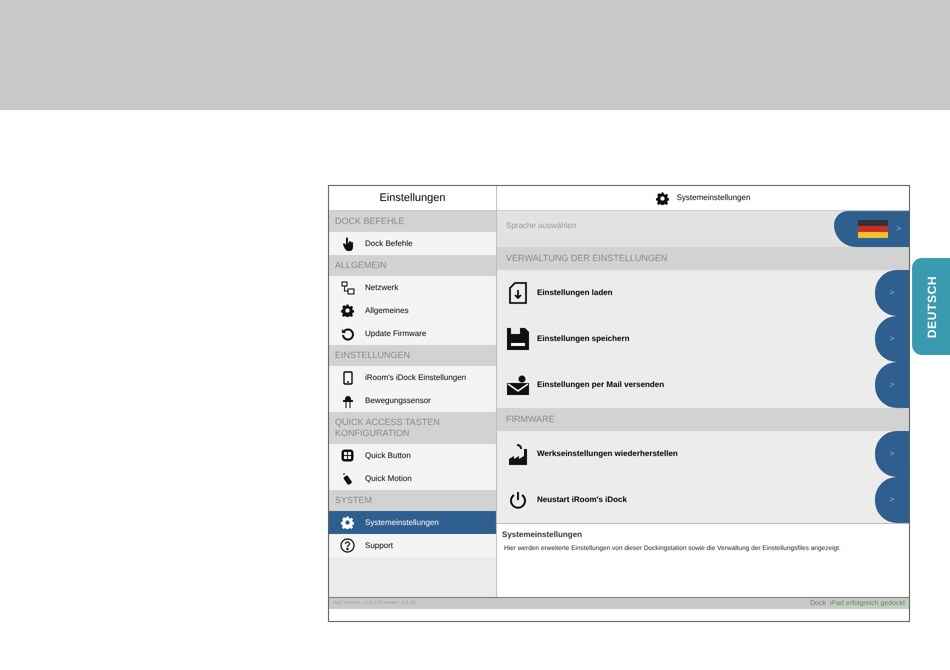 Image resolution: width=950 pixels, height=670 pixels. Describe the element at coordinates (412, 287) in the screenshot. I see `sidebar-item: Netzwerk` at that location.